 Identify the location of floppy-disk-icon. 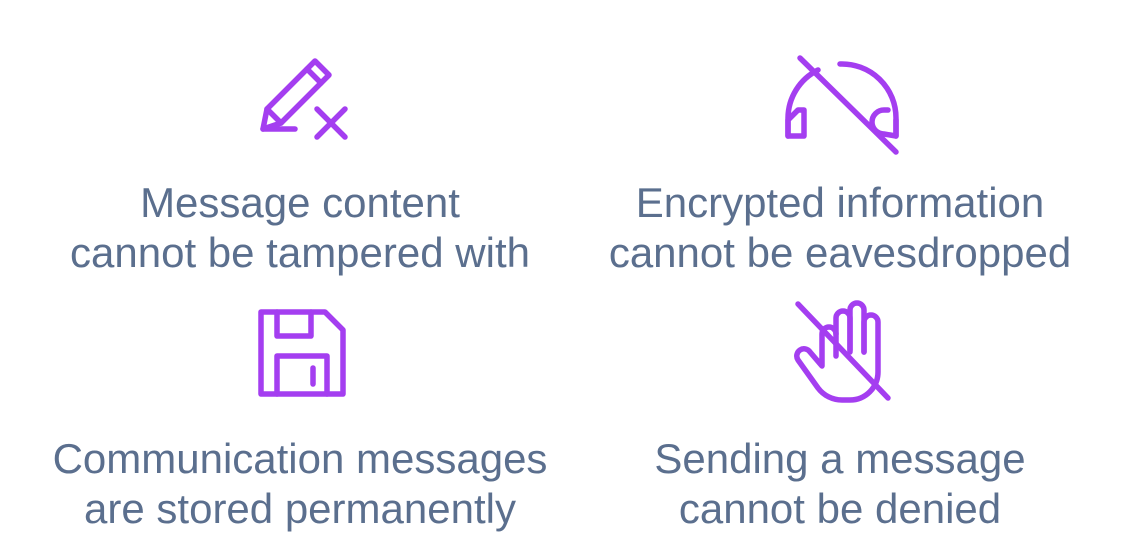
(302, 353).